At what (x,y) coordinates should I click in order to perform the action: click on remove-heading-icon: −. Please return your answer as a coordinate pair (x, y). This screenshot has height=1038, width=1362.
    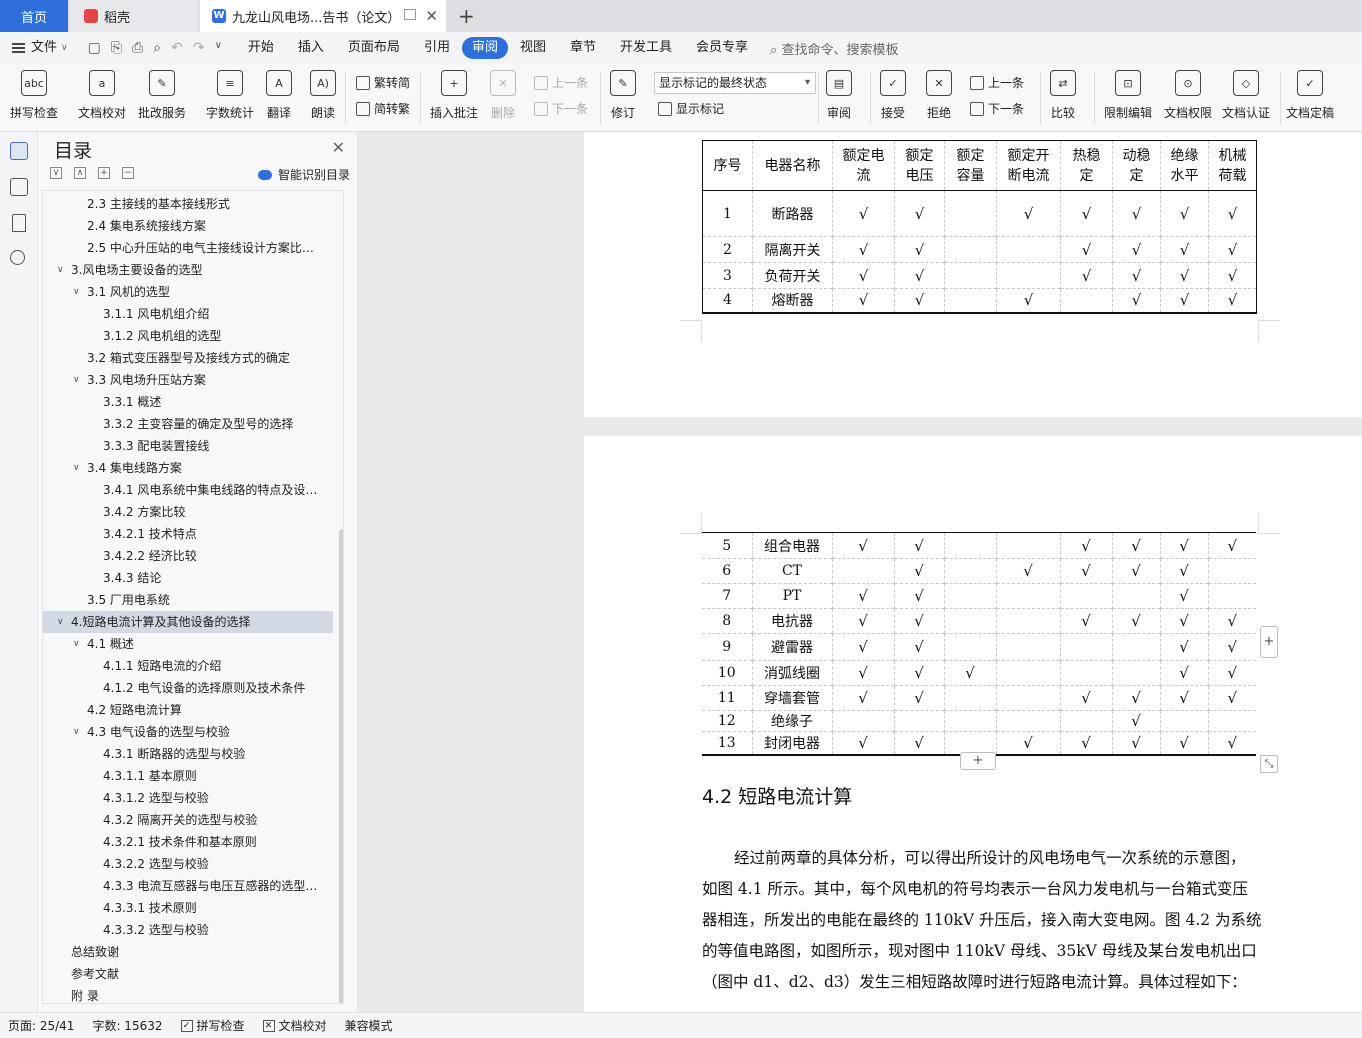
    Looking at the image, I should click on (128, 173).